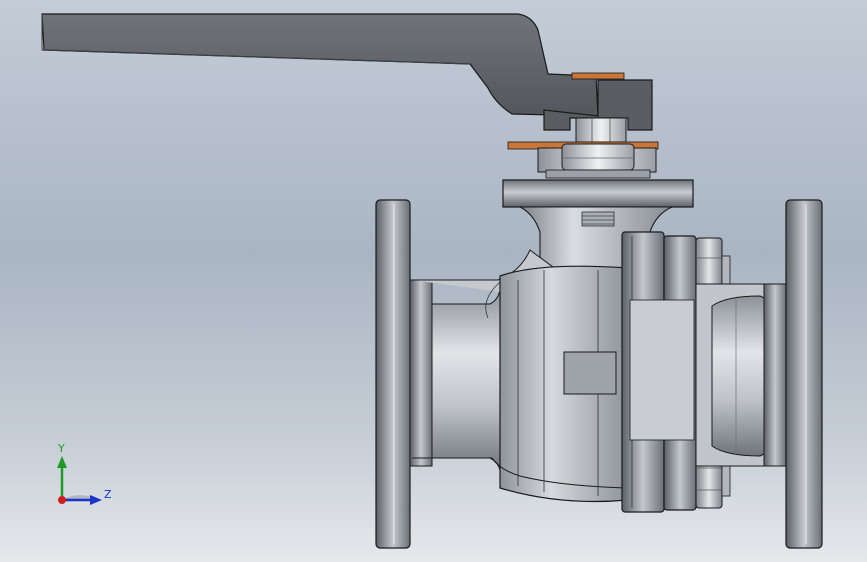  I want to click on y-axis-label: Y, so click(61, 448).